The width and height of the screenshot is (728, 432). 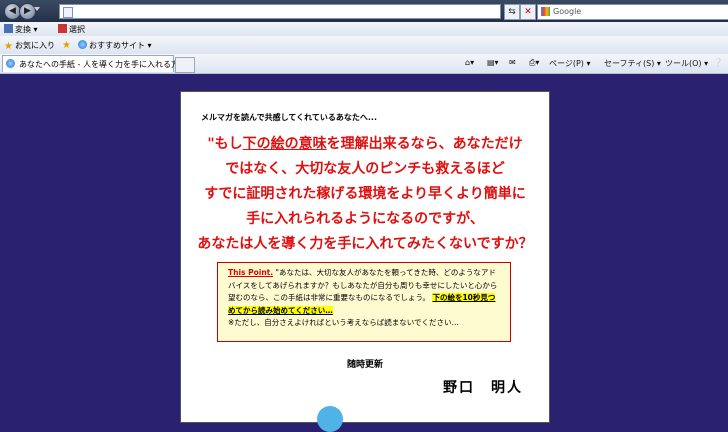 I want to click on suggested-sites-label: おすすめサイト, so click(x=117, y=45).